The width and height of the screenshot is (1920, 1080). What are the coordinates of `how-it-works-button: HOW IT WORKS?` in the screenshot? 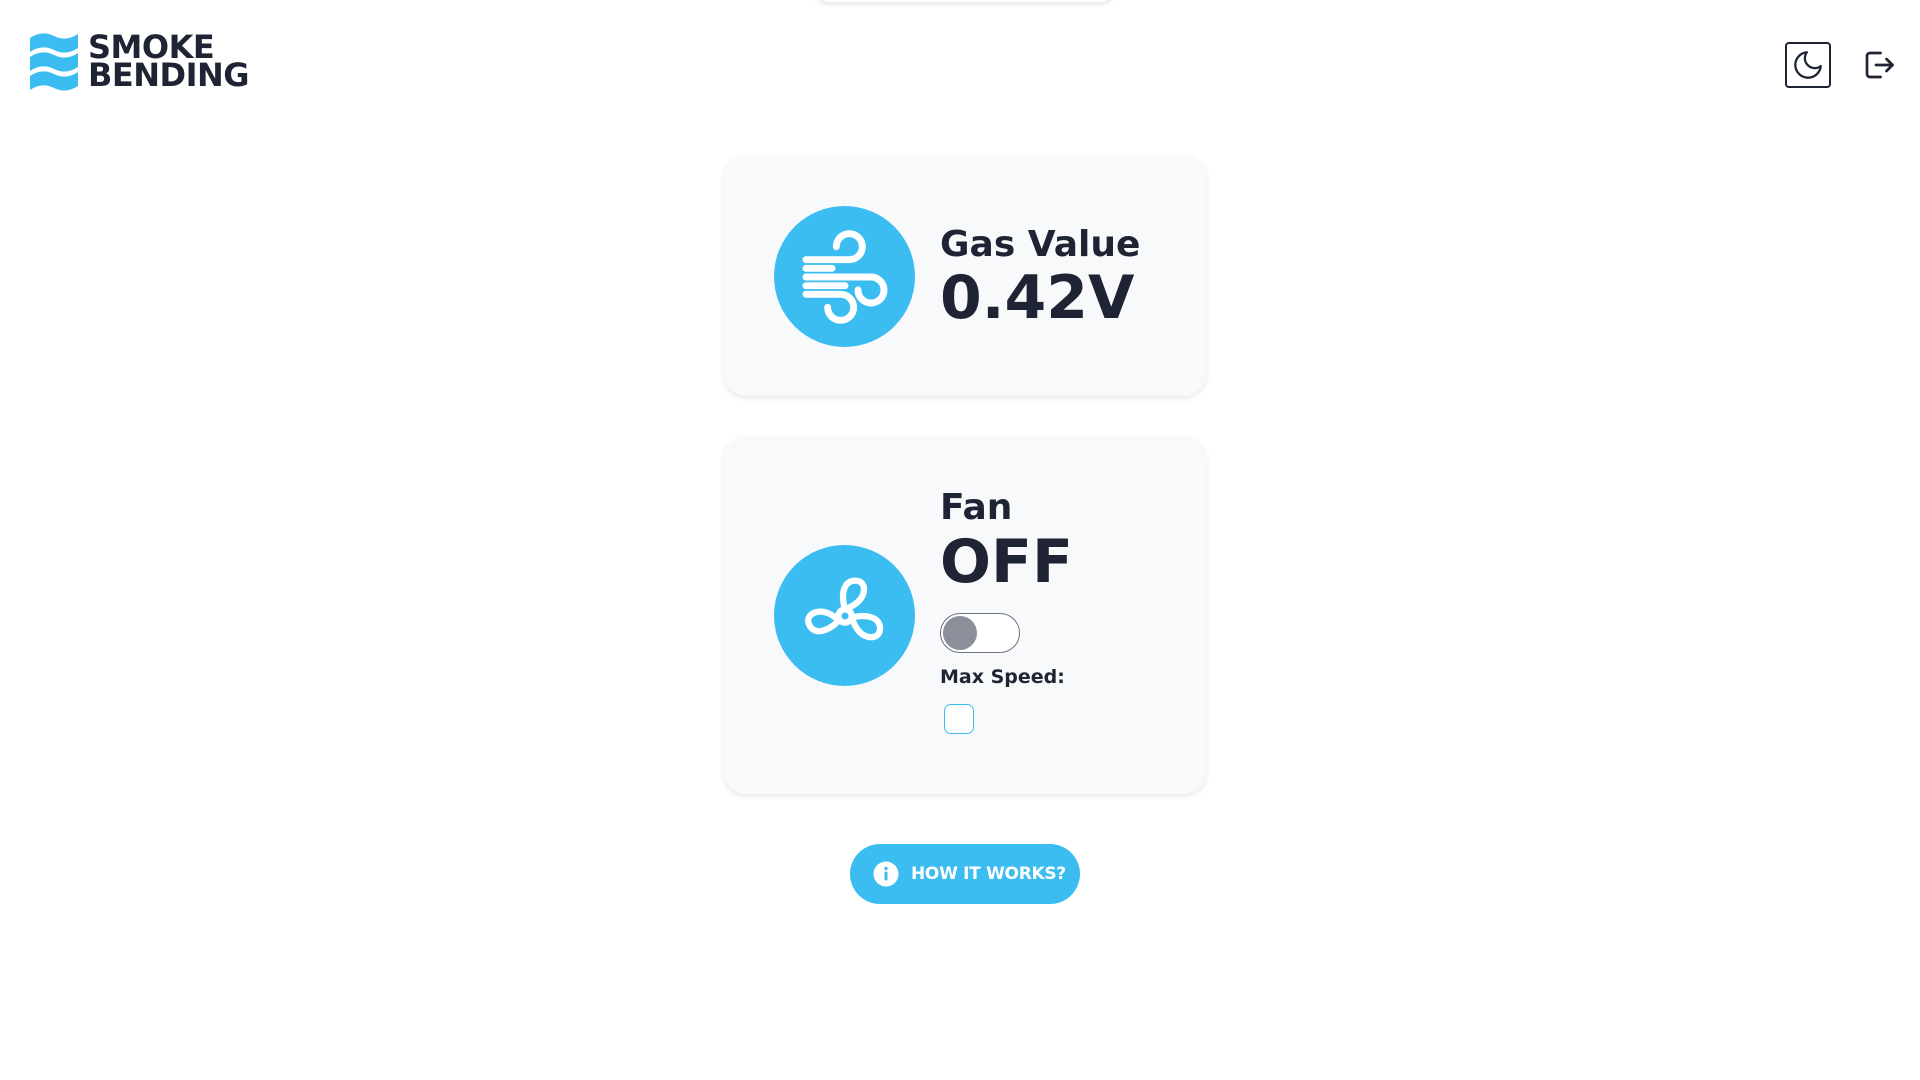 It's located at (965, 874).